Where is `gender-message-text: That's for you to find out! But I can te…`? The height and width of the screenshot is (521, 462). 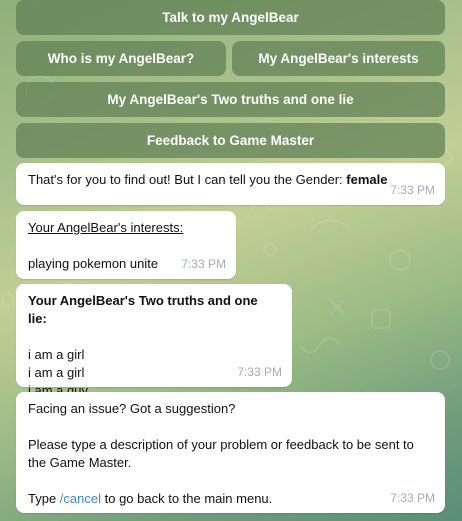 gender-message-text: That's for you to find out! But I can te… is located at coordinates (230, 180).